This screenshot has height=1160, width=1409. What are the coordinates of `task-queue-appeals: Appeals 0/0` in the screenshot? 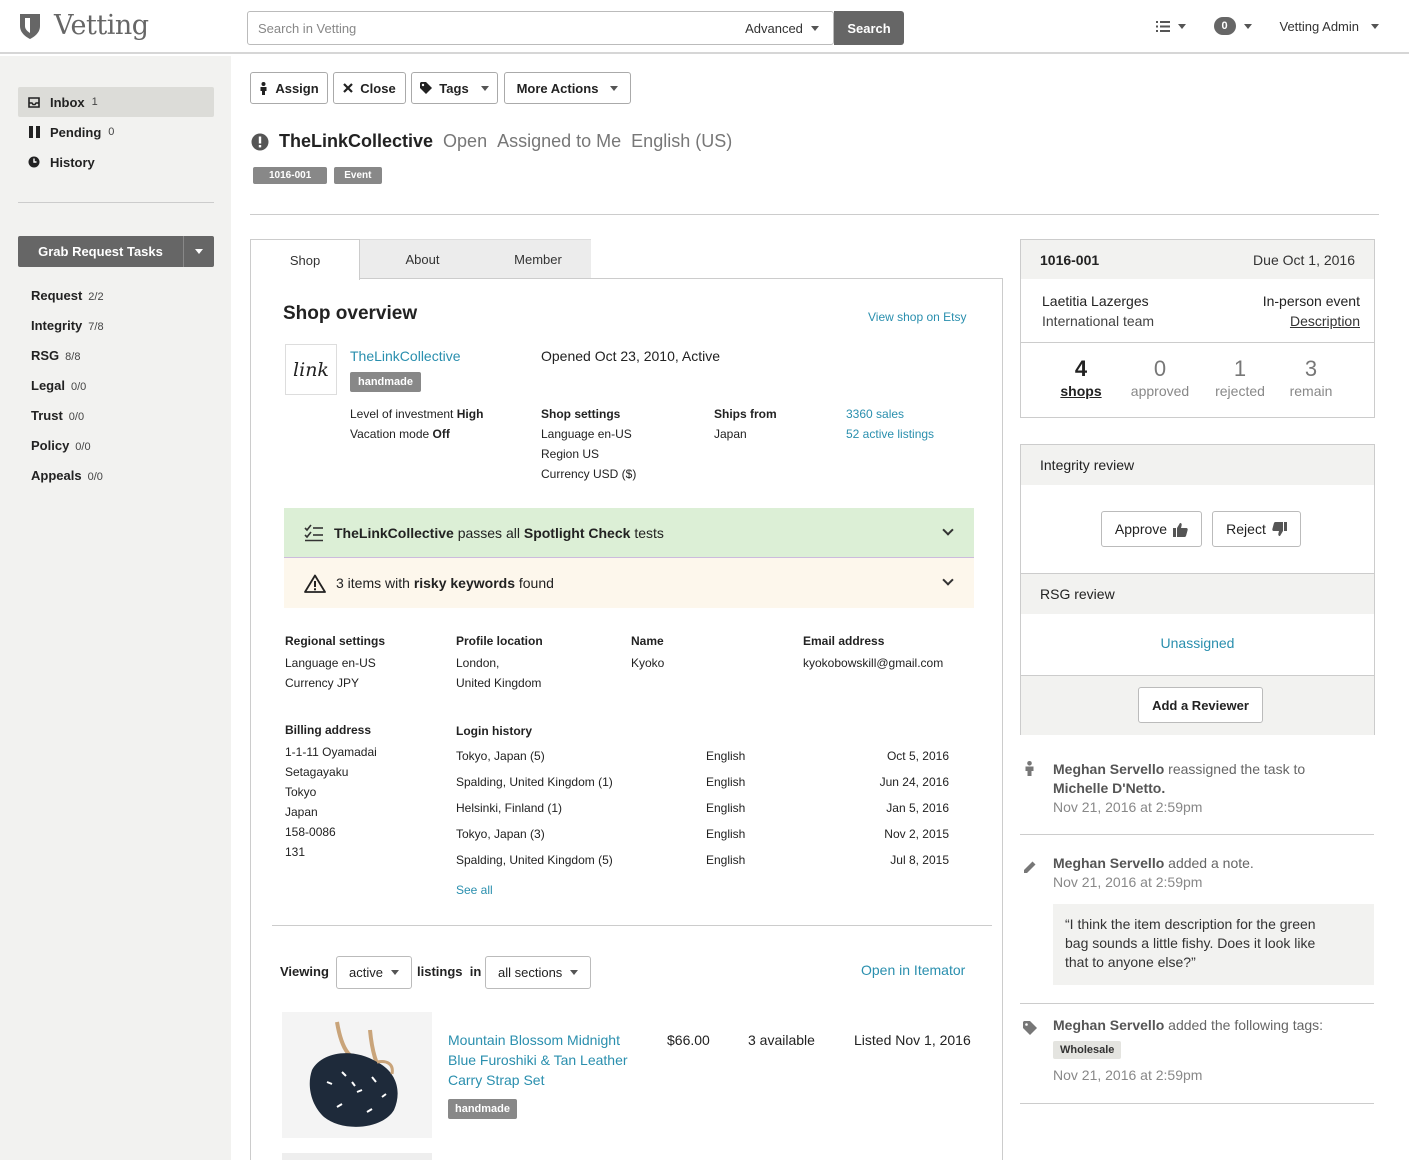 It's located at (67, 475).